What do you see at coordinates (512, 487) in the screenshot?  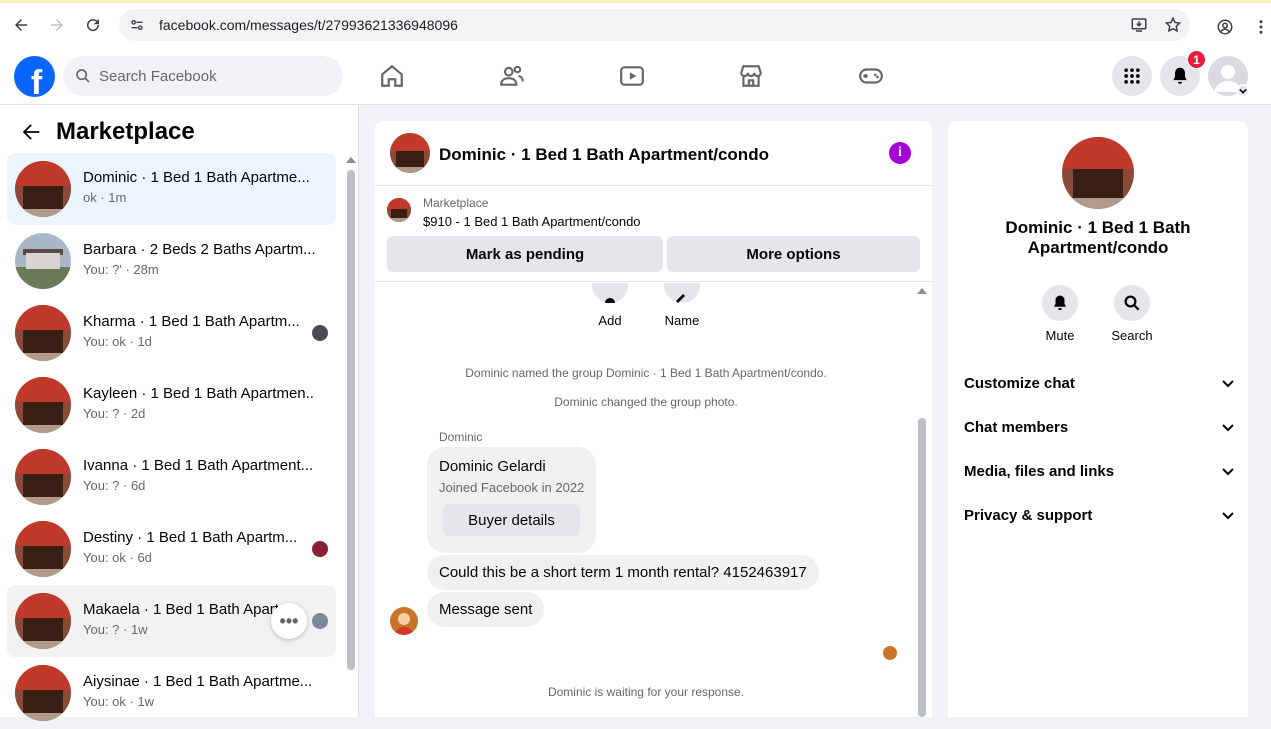 I see `buyer-joined: Joined Facebook in 2022` at bounding box center [512, 487].